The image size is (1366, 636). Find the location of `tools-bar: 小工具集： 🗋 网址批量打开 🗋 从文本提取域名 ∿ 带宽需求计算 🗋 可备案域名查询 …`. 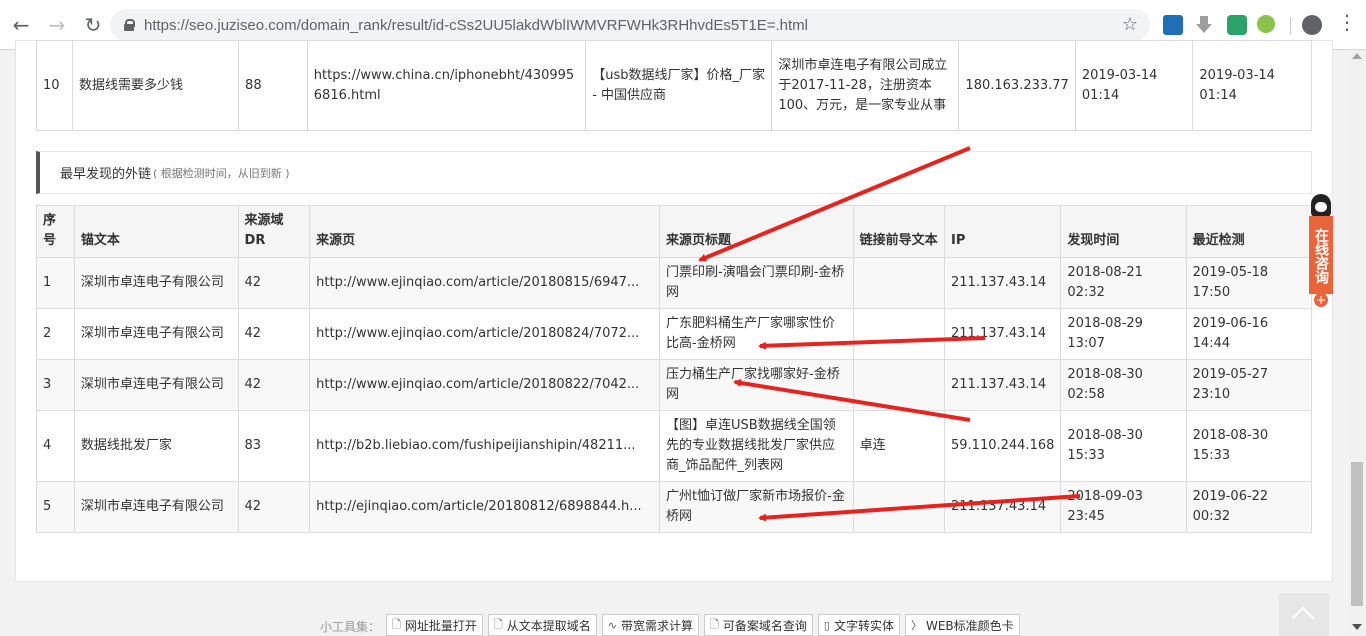

tools-bar: 小工具集： 🗋 网址批量打开 🗋 从文本提取域名 ∿ 带宽需求计算 🗋 可备案域名查询 … is located at coordinates (672, 625).